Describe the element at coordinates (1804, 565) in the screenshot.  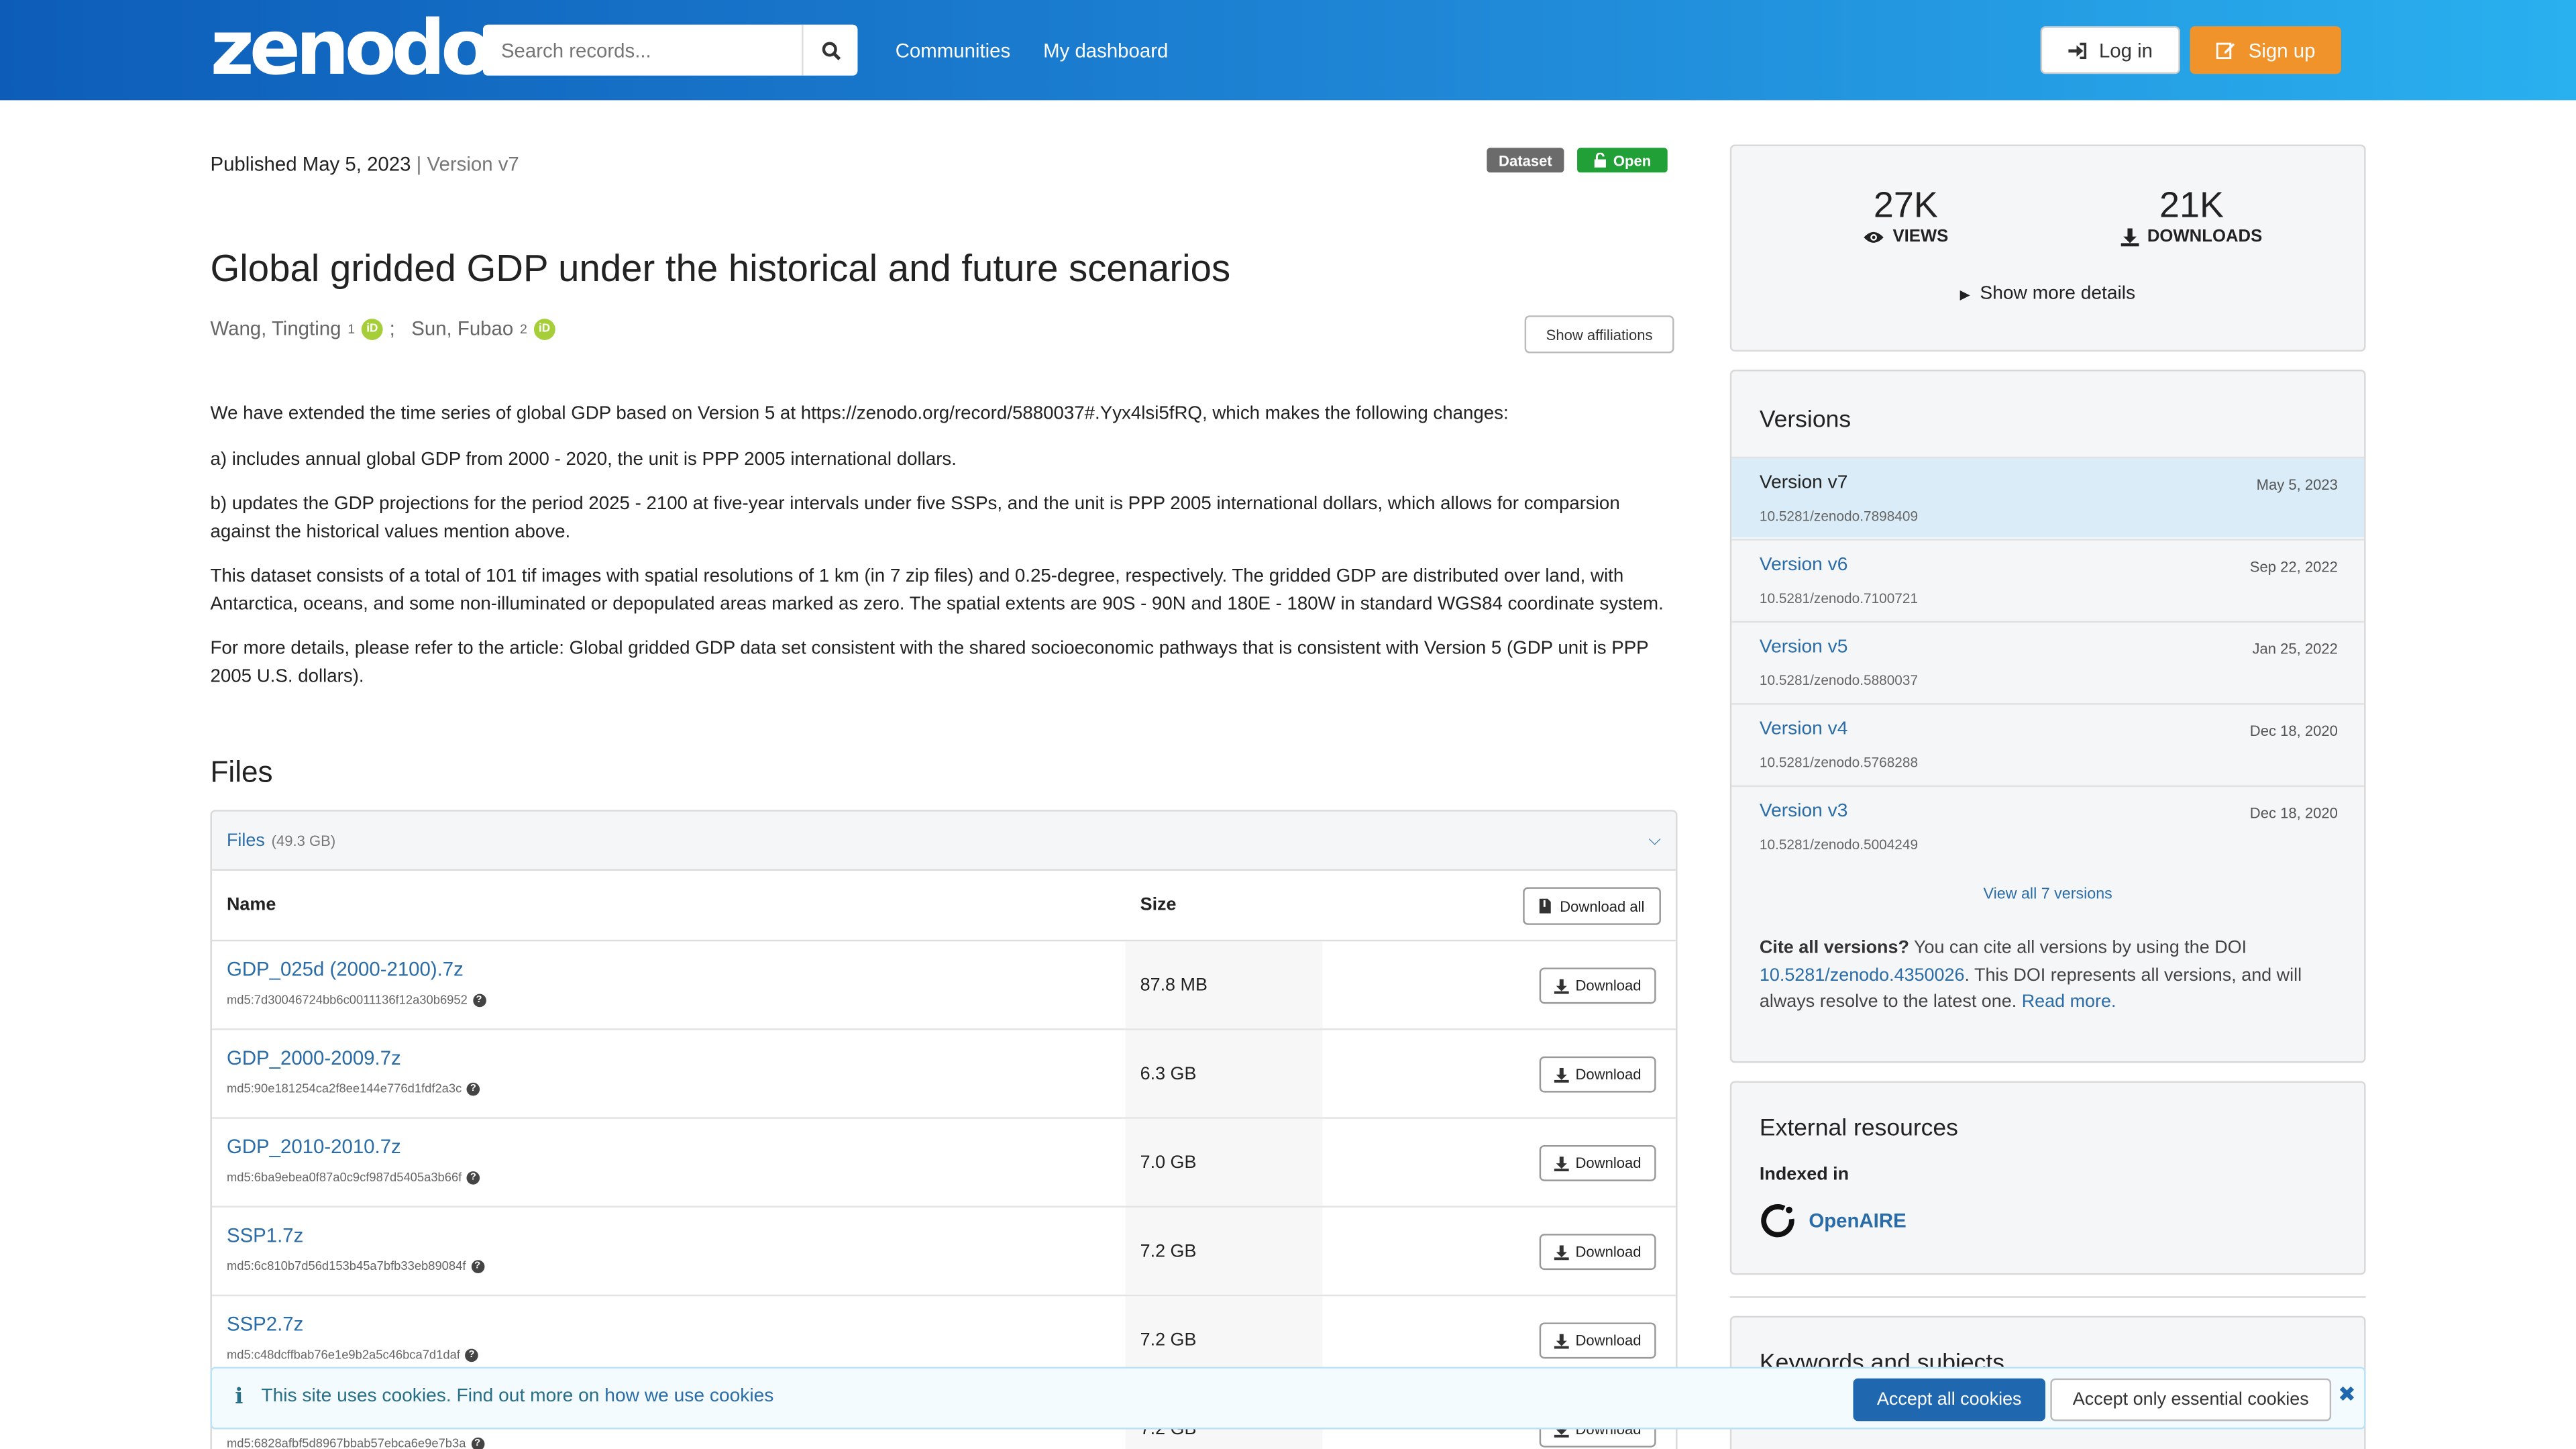
I see `version-label: Version v6` at that location.